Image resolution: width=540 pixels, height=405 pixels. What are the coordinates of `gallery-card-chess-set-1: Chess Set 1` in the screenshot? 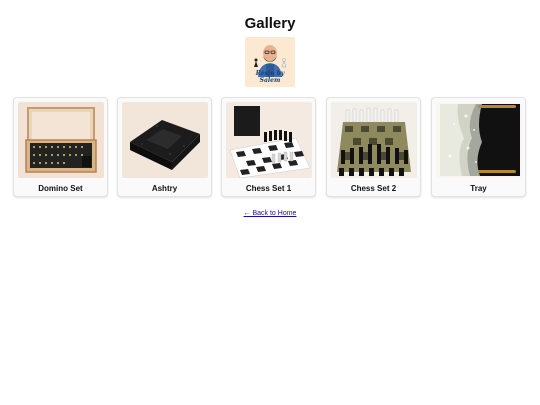 It's located at (268, 147).